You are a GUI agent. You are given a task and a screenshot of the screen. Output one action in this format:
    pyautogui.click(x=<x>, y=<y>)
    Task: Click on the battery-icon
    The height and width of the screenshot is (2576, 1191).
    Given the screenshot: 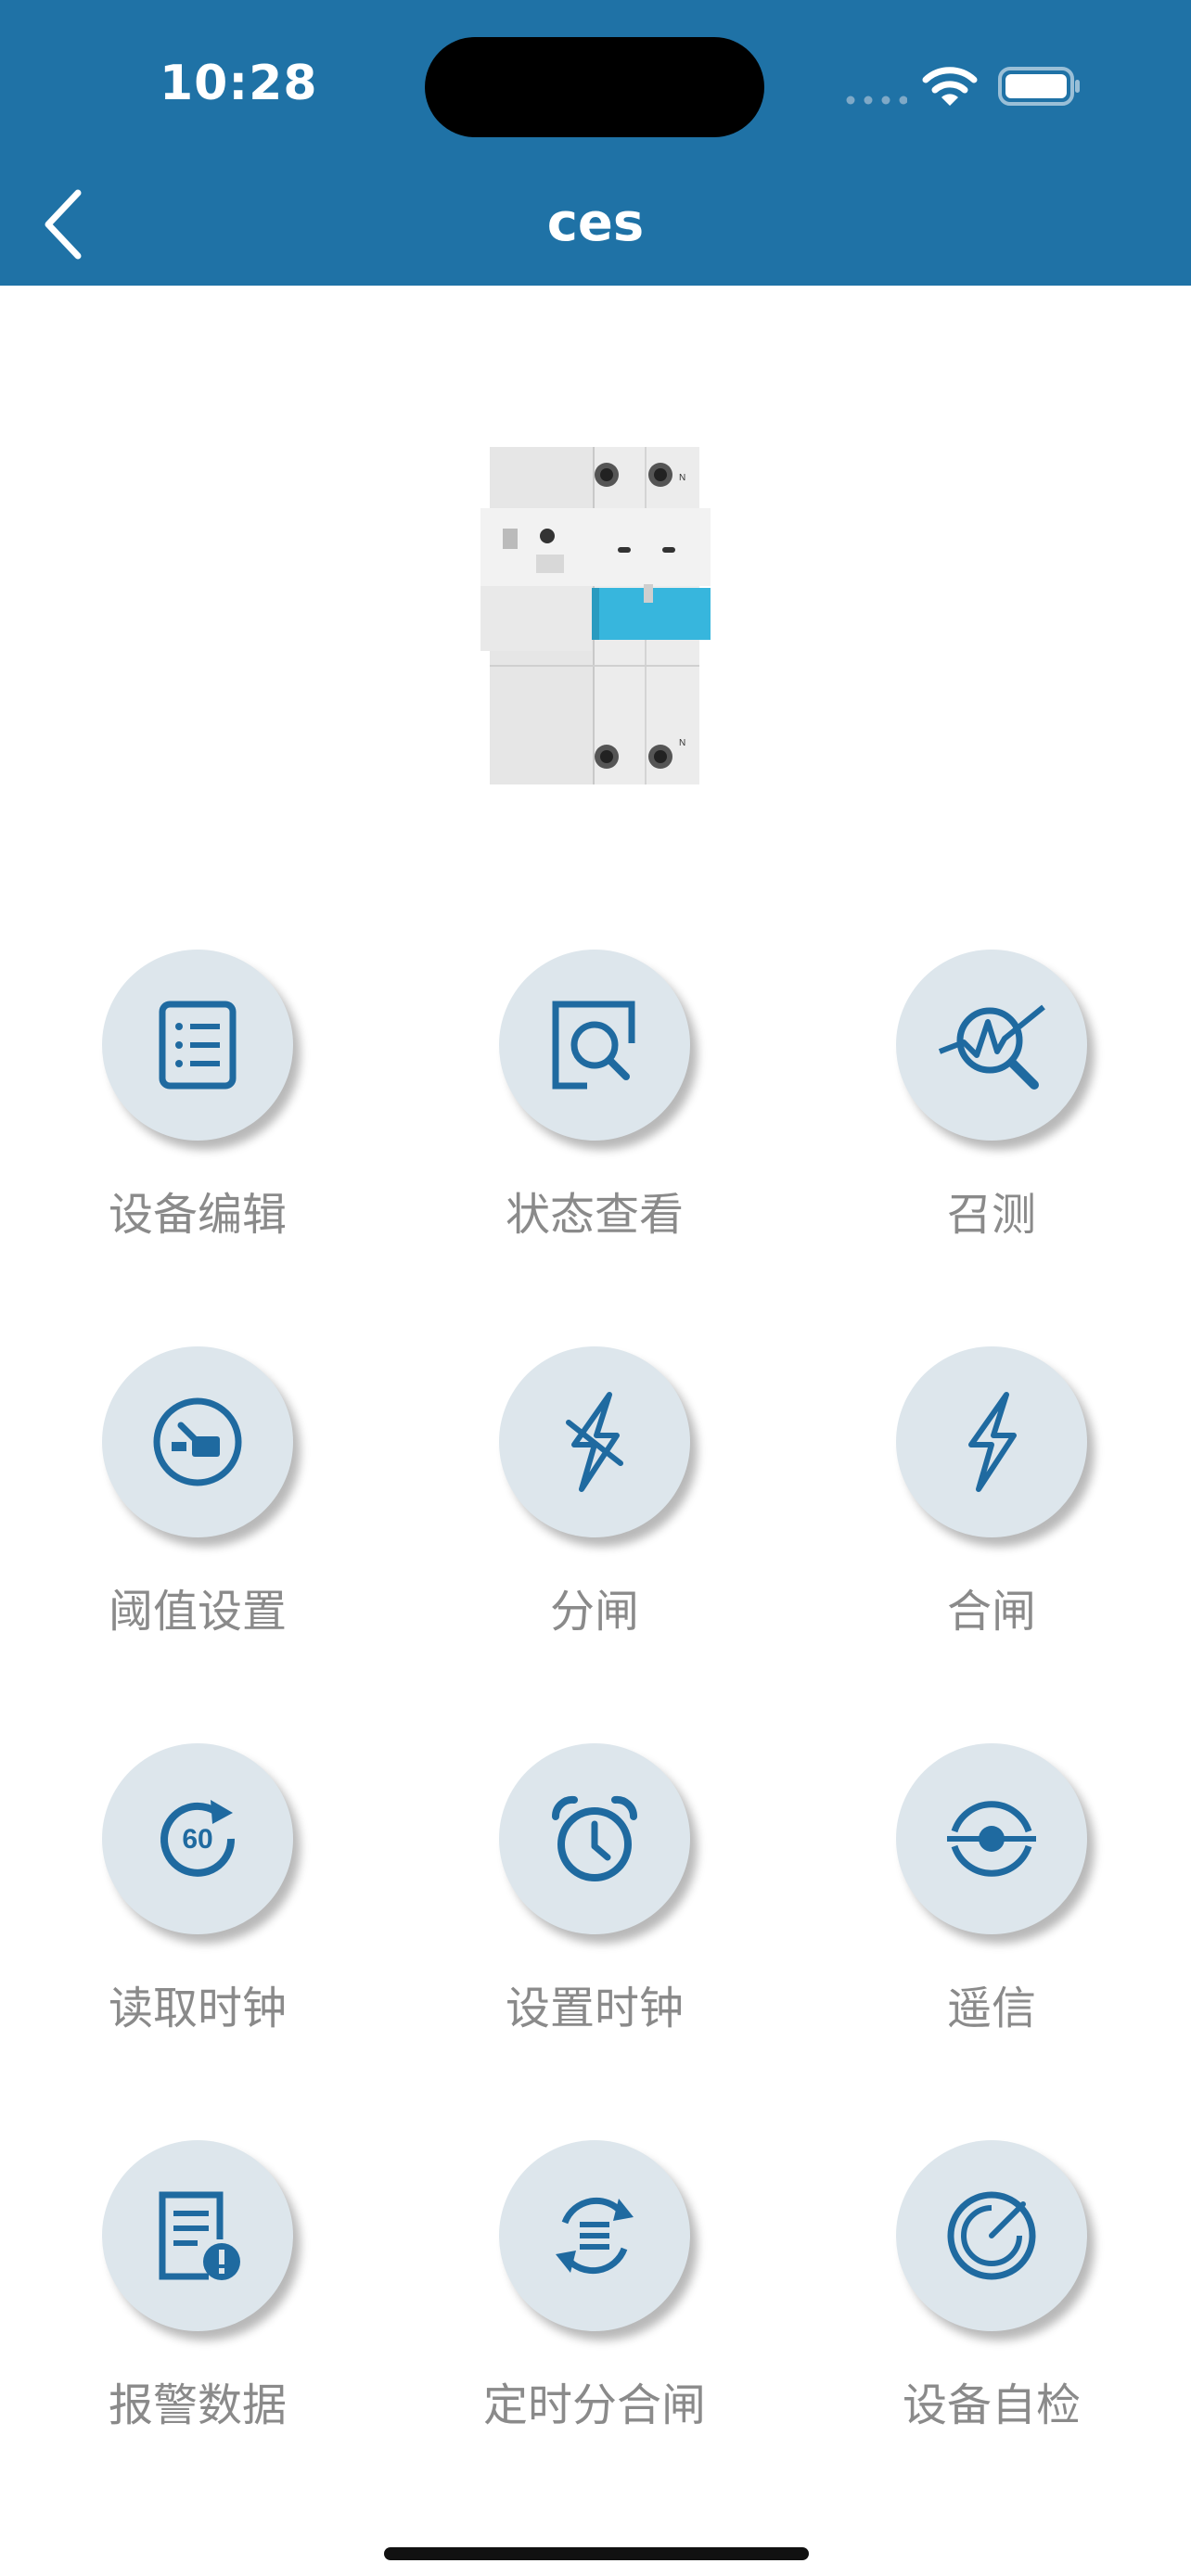 What is the action you would take?
    pyautogui.click(x=1039, y=87)
    